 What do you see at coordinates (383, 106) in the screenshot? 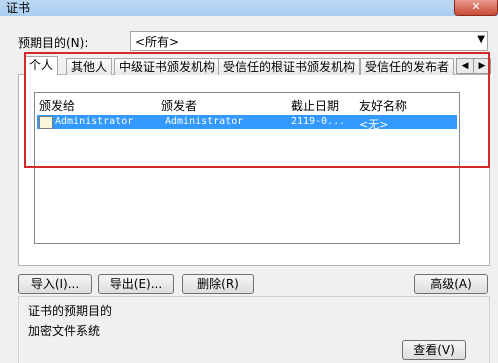
I see `column-friendly-name: 友好名称` at bounding box center [383, 106].